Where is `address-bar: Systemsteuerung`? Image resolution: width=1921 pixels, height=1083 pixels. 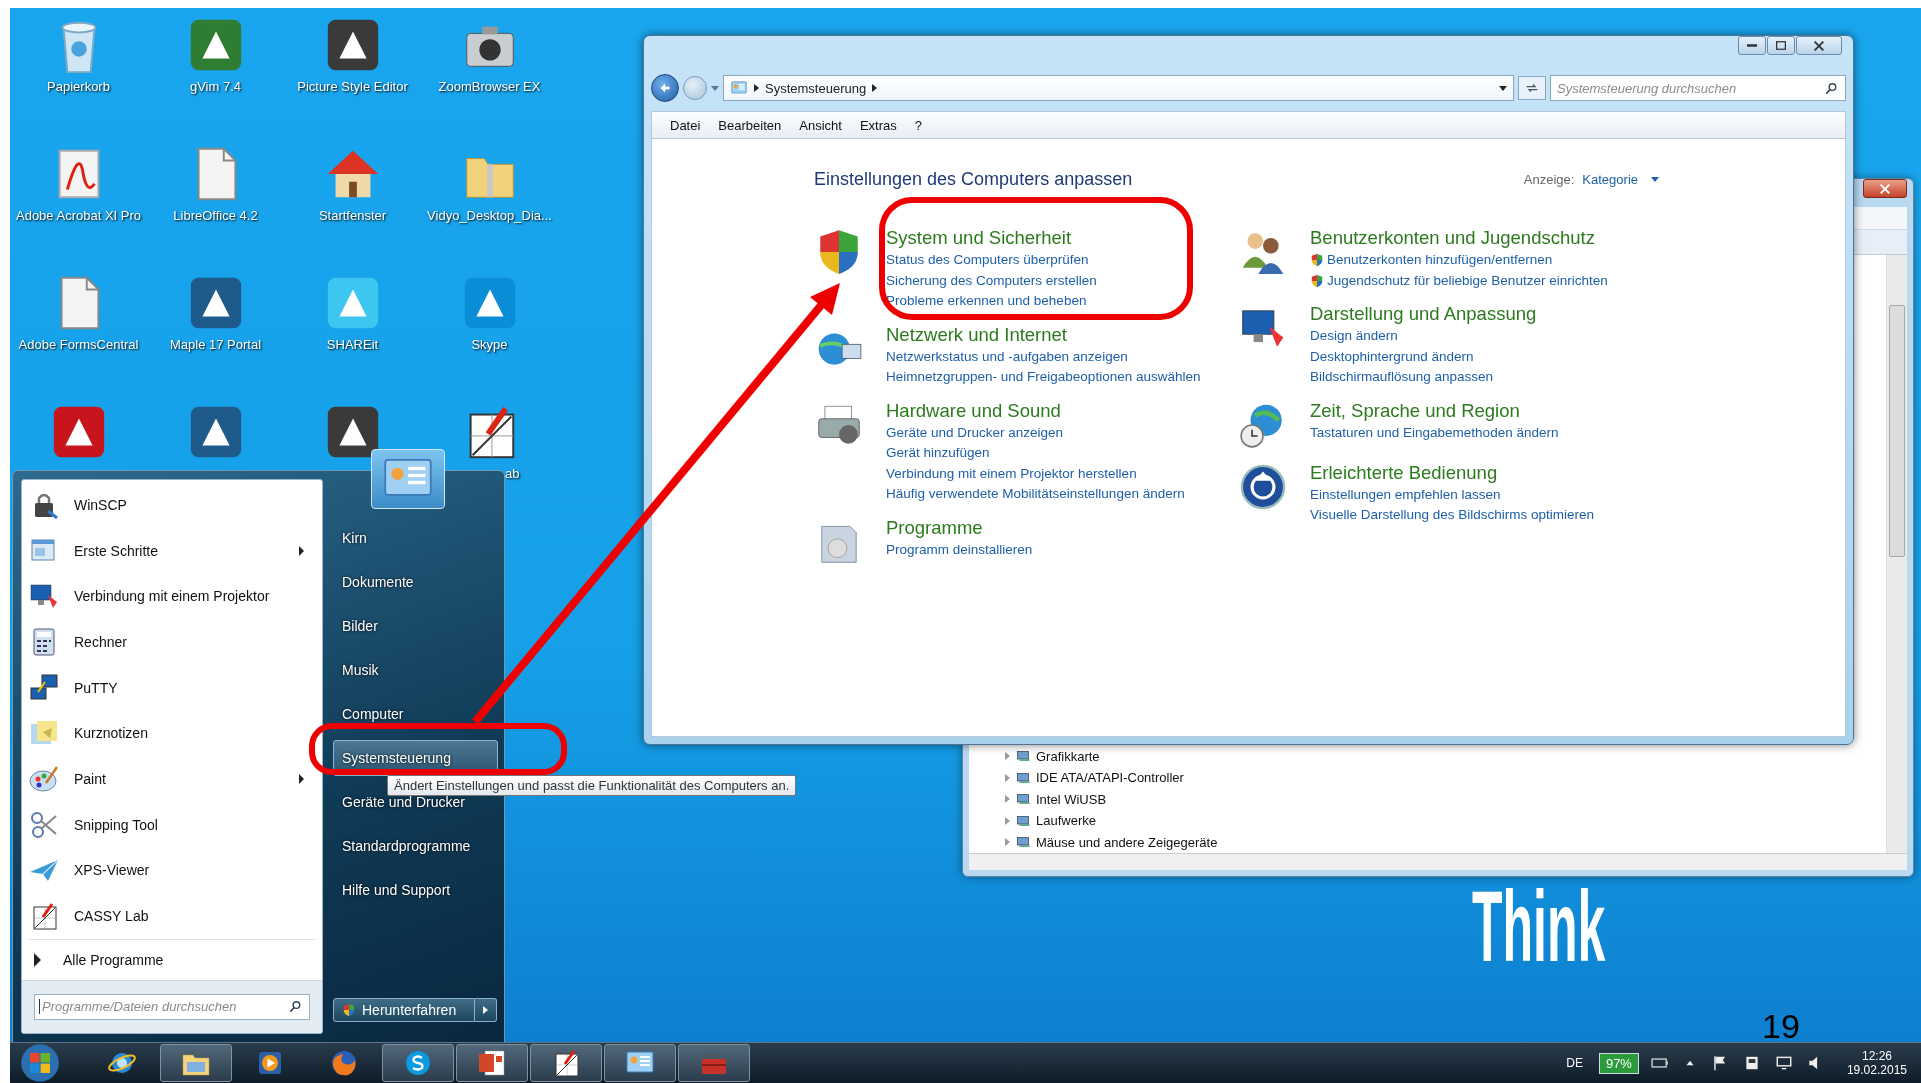 address-bar: Systemsteuerung is located at coordinates (1118, 88).